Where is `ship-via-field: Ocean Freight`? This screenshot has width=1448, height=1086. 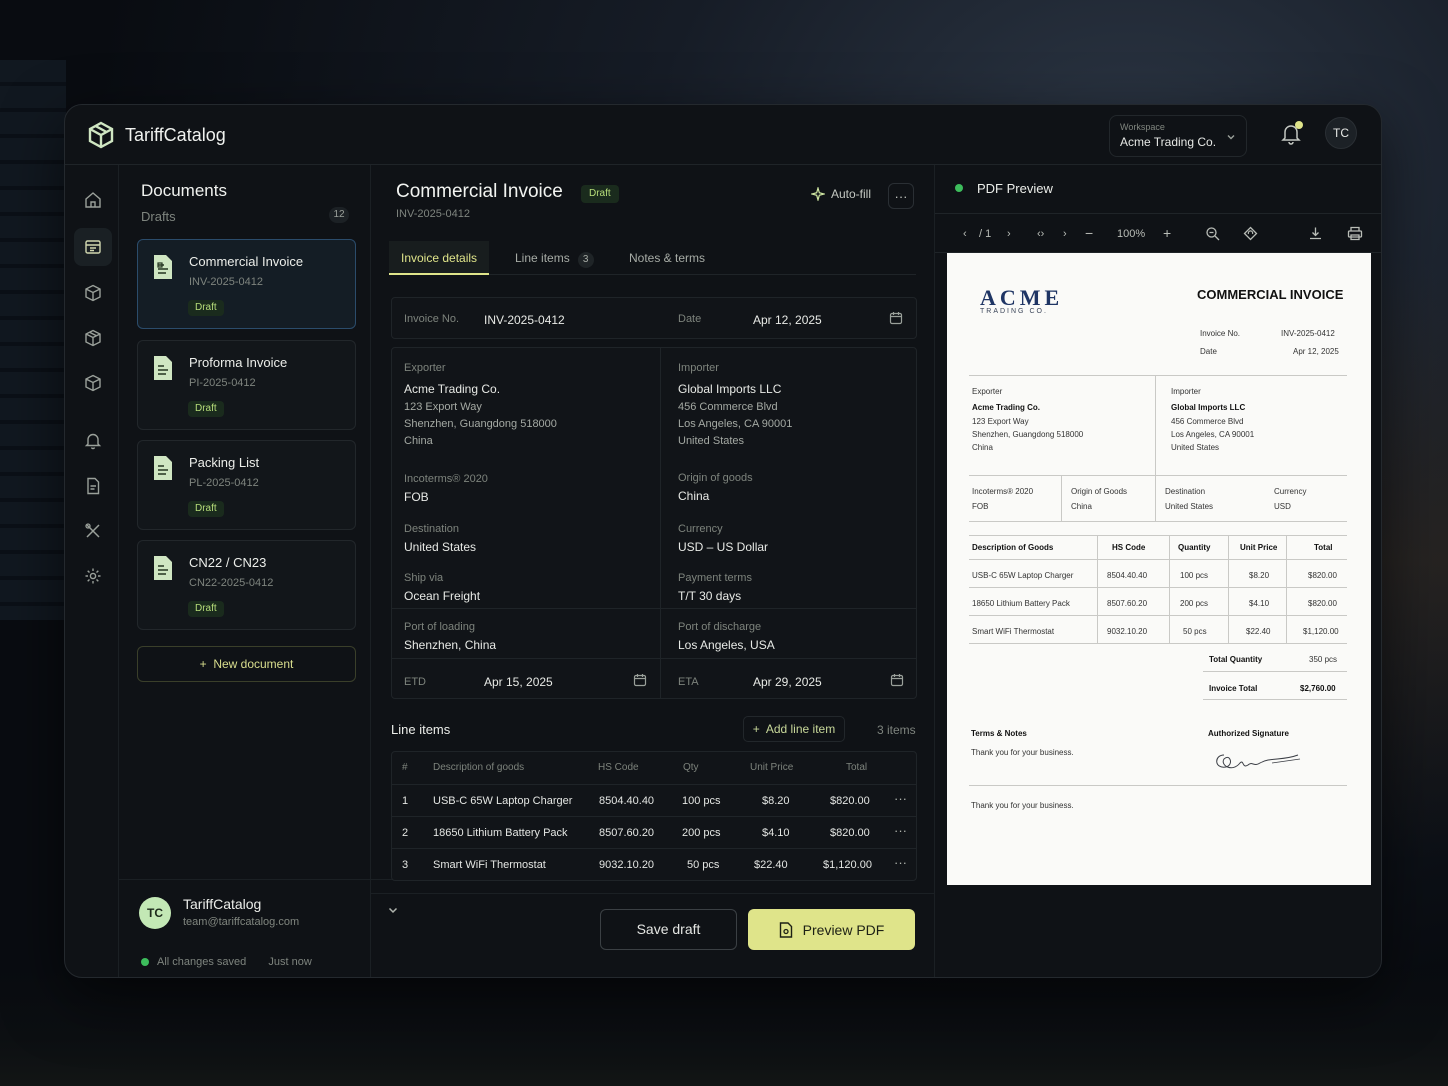 ship-via-field: Ocean Freight is located at coordinates (442, 596).